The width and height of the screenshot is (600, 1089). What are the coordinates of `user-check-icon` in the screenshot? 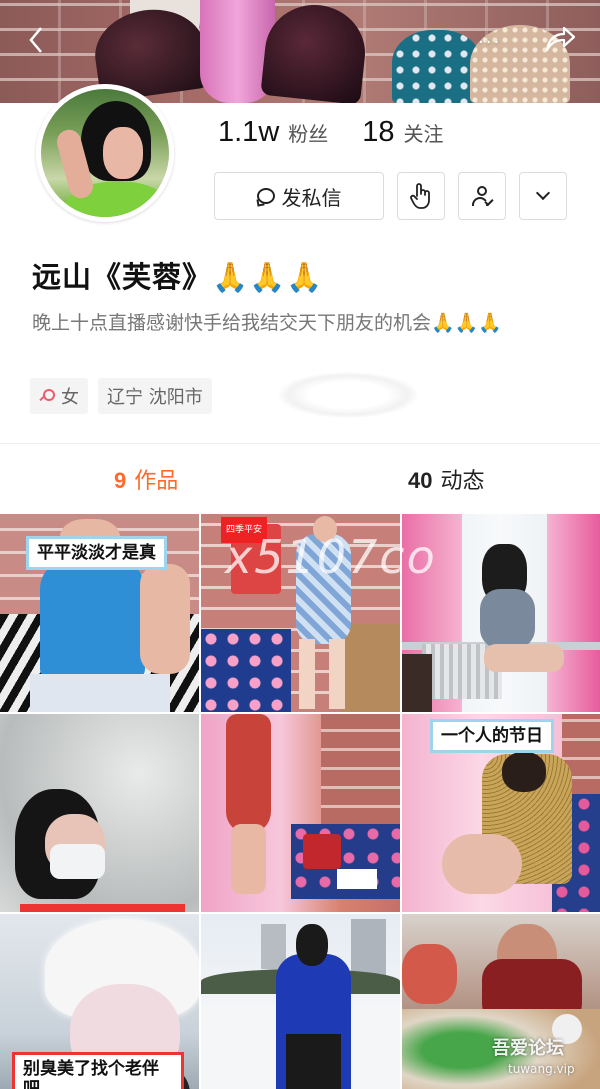 It's located at (482, 196).